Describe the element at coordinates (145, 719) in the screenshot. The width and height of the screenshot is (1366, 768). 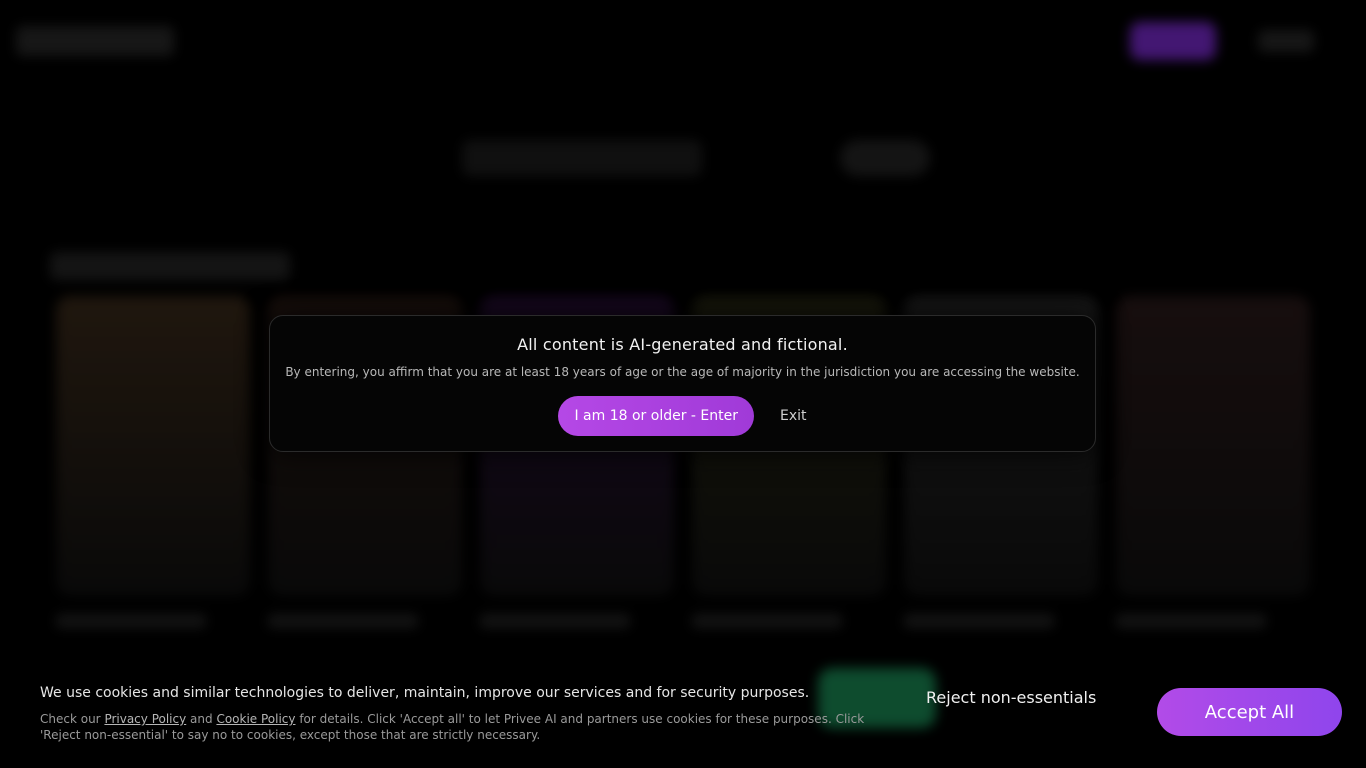
I see `privacy-policy-link: Privacy Policy` at that location.